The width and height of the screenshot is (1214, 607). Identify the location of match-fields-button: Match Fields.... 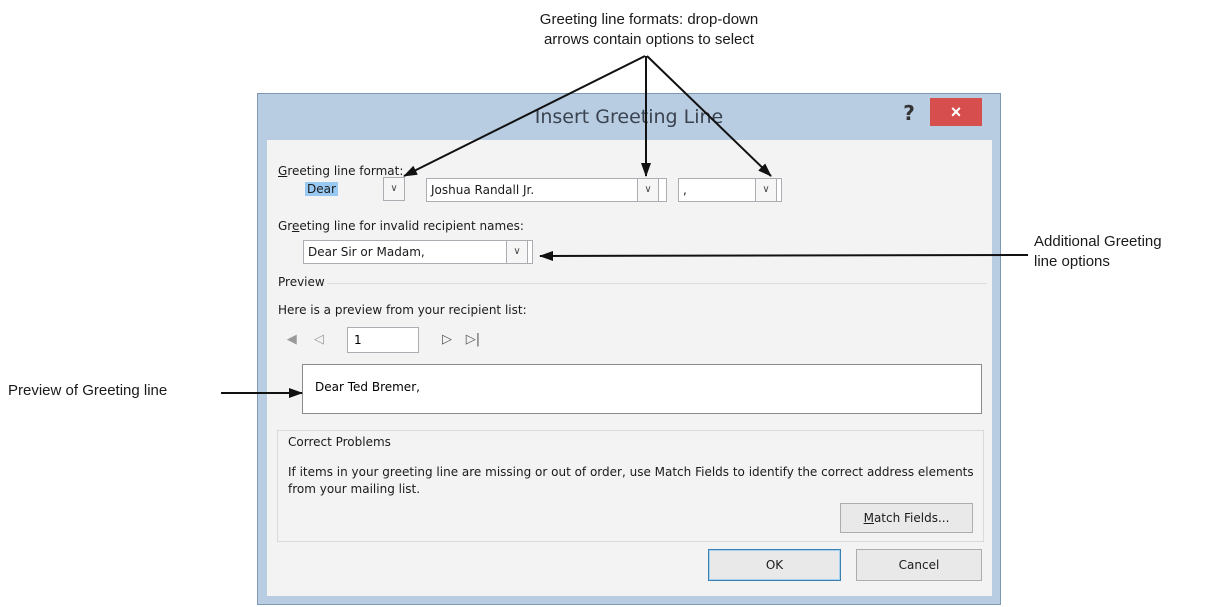
(906, 518).